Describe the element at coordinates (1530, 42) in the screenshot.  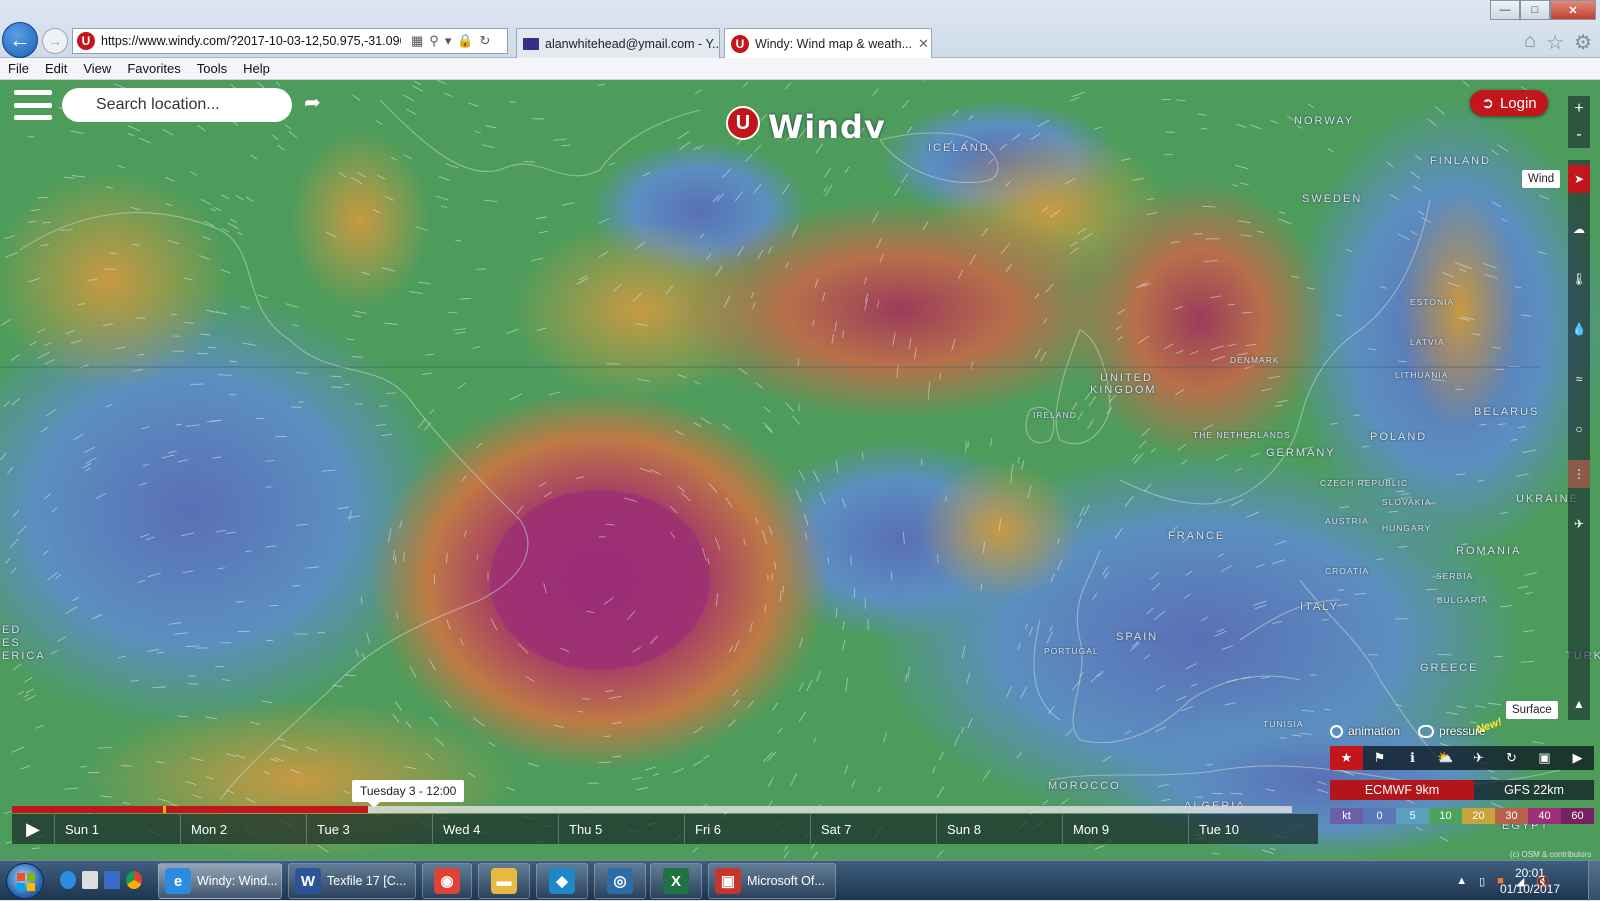
I see `home-icon: ⌂` at that location.